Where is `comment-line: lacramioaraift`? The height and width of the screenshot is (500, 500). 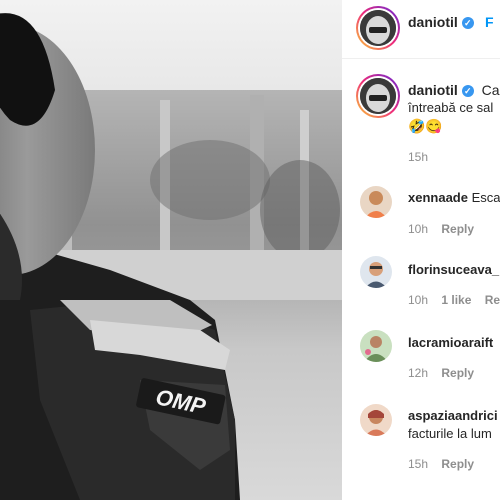 comment-line: lacramioaraift is located at coordinates (450, 342).